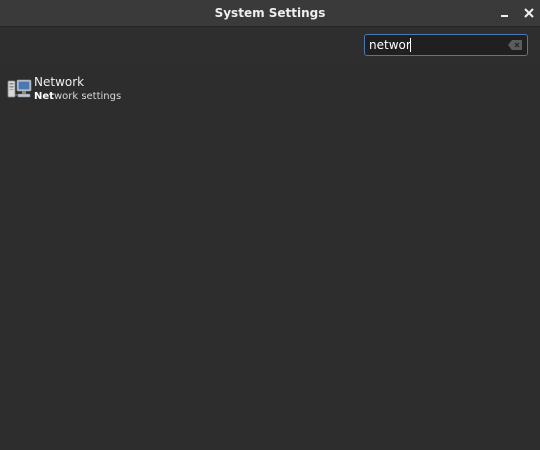 The image size is (540, 450). I want to click on titlebar: System Settings, so click(270, 13).